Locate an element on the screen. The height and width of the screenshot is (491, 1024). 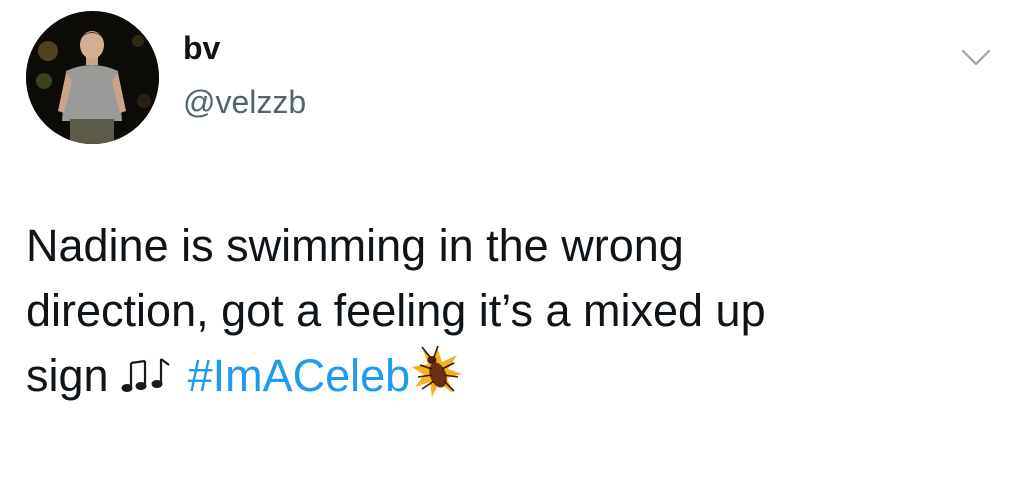
tweet-menu-button is located at coordinates (976, 58).